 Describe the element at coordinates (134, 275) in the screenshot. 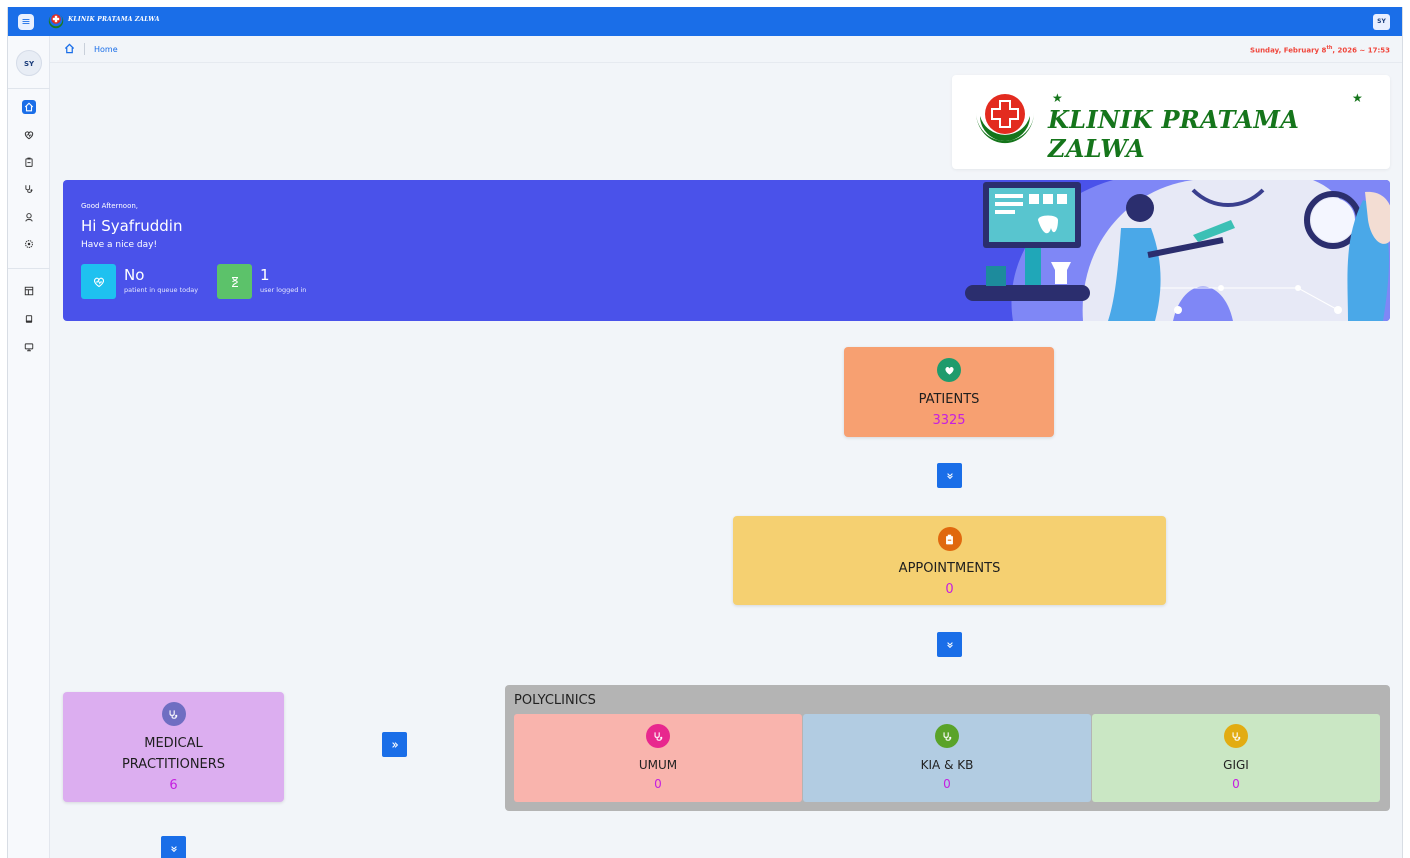

I see `queue-stat-value: No` at that location.